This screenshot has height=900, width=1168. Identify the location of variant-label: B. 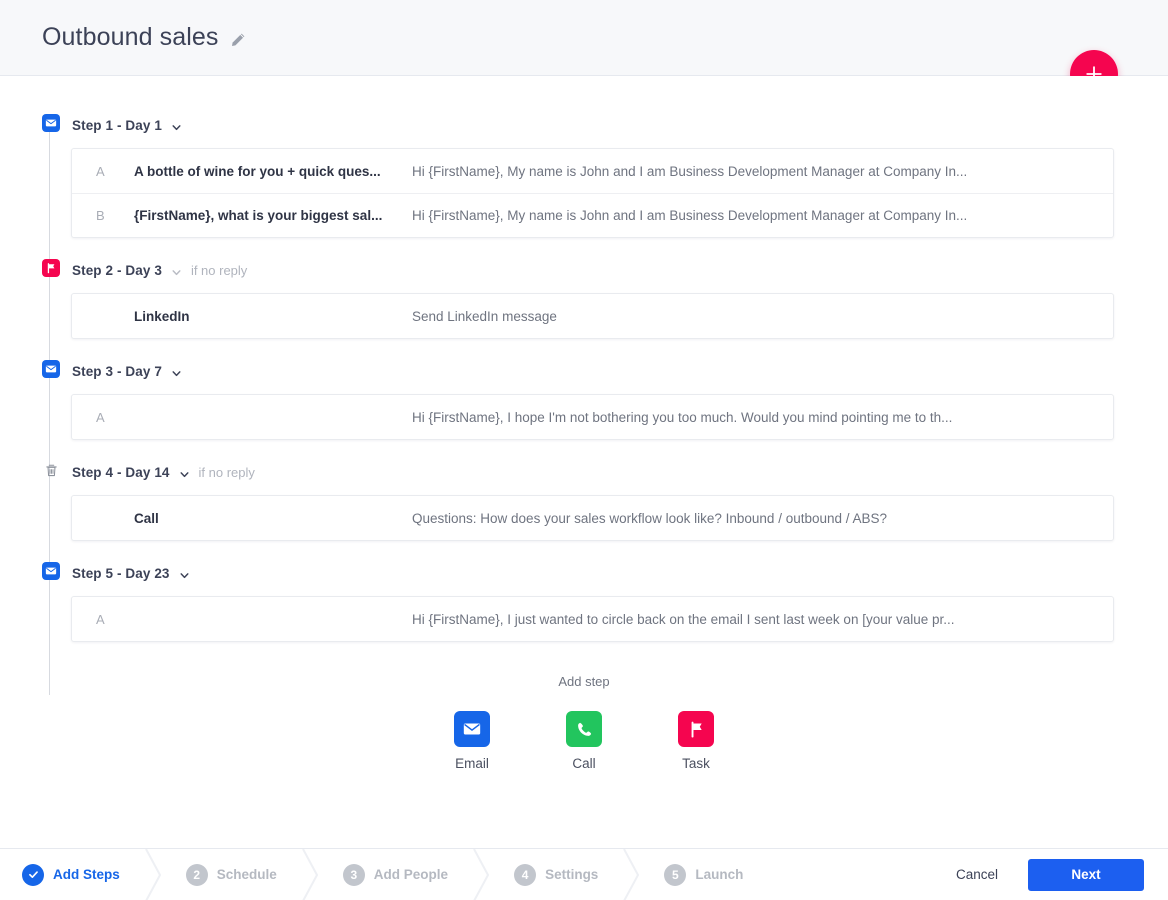
(100, 215).